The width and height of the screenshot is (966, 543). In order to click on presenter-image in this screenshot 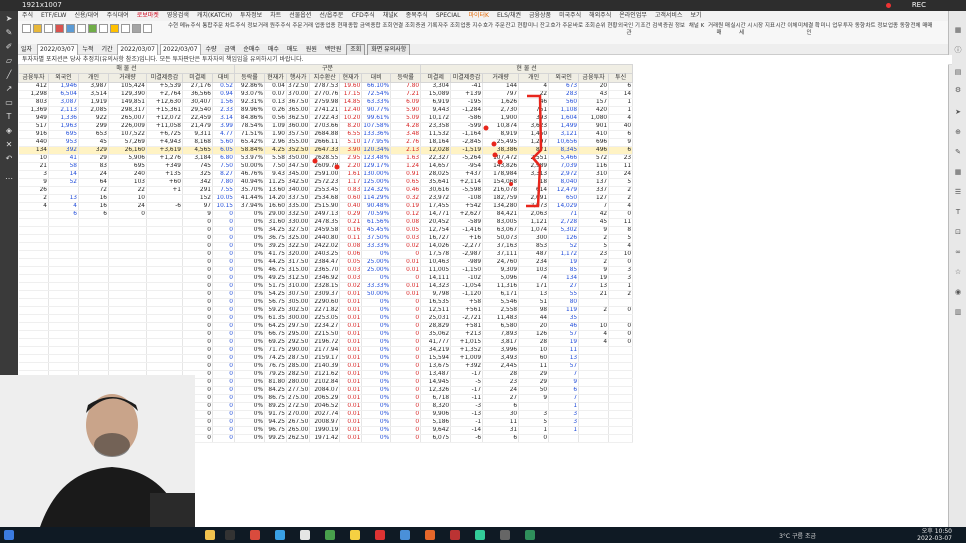, I will do `click(97, 451)`.